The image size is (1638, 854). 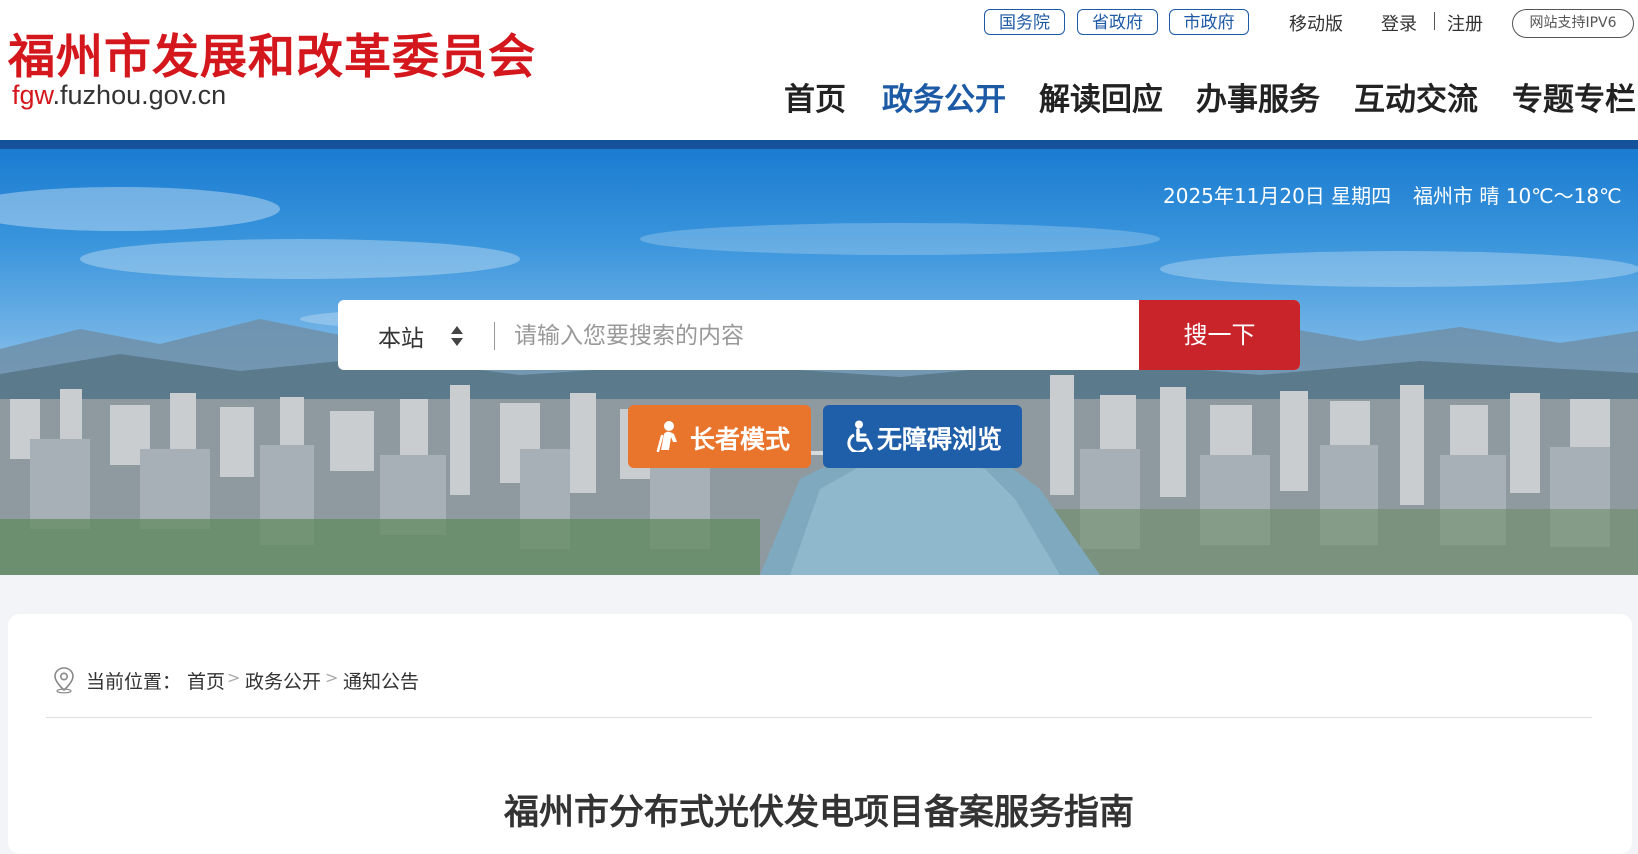 What do you see at coordinates (139, 95) in the screenshot?
I see `domain-rest: .fuzhou.gov.cn` at bounding box center [139, 95].